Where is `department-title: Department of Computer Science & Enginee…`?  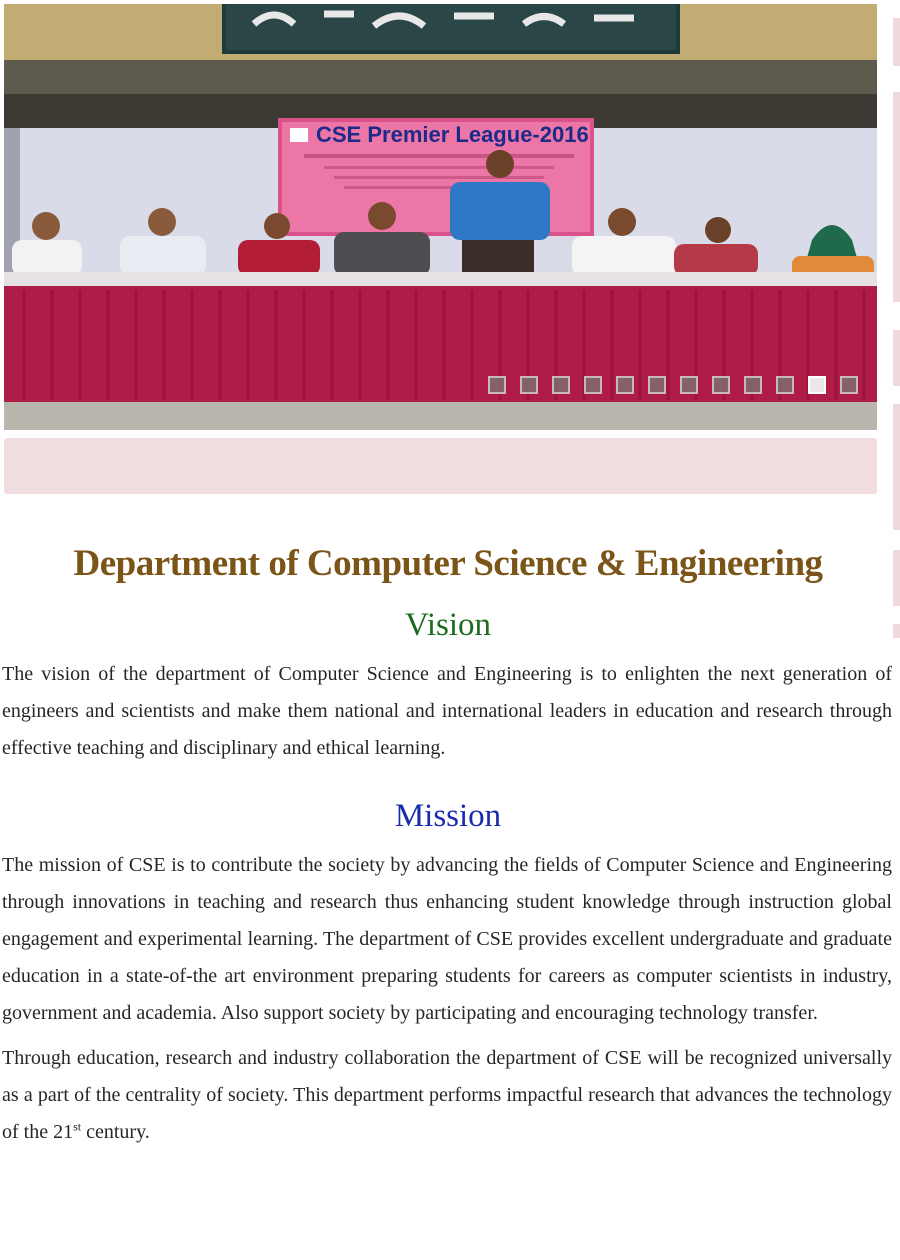 department-title: Department of Computer Science & Enginee… is located at coordinates (448, 563).